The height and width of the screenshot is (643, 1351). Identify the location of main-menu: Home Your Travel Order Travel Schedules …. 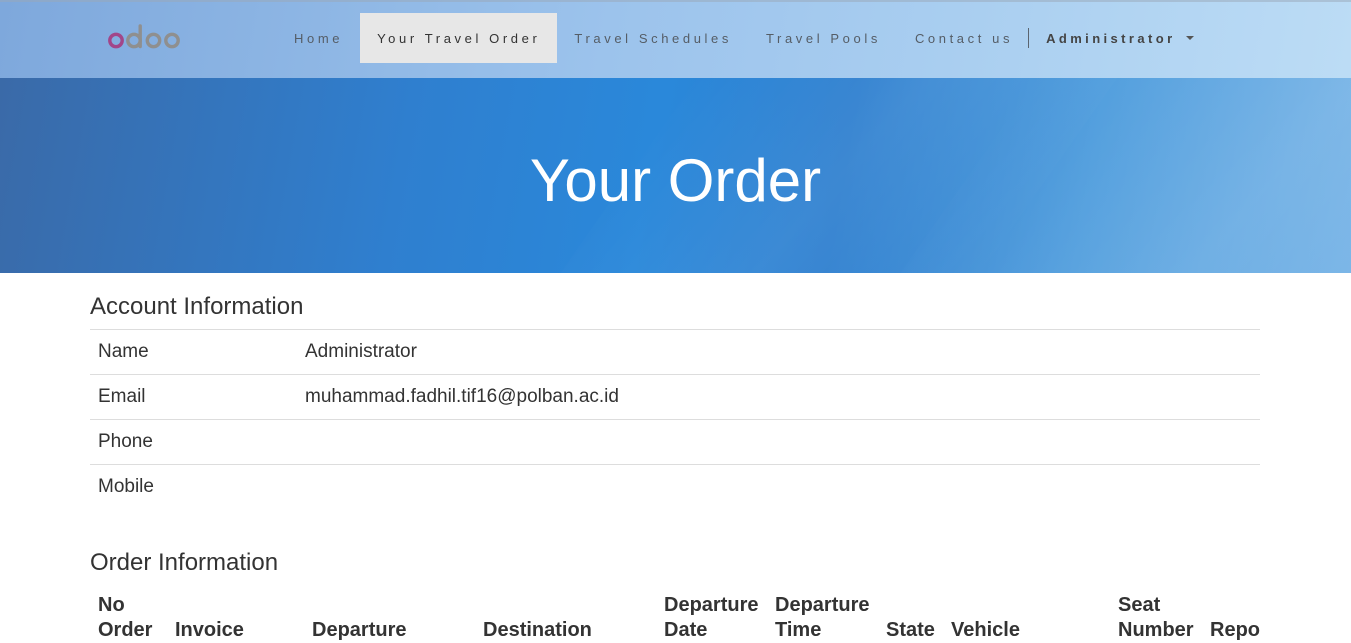
(744, 38).